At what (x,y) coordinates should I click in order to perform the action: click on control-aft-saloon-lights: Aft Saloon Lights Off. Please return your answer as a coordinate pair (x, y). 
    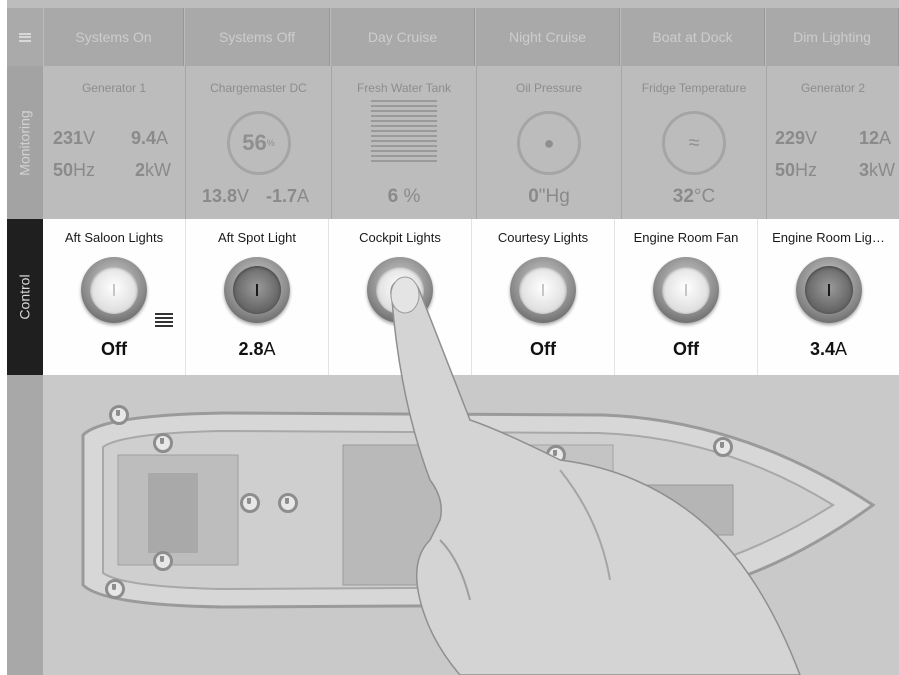
    Looking at the image, I should click on (114, 297).